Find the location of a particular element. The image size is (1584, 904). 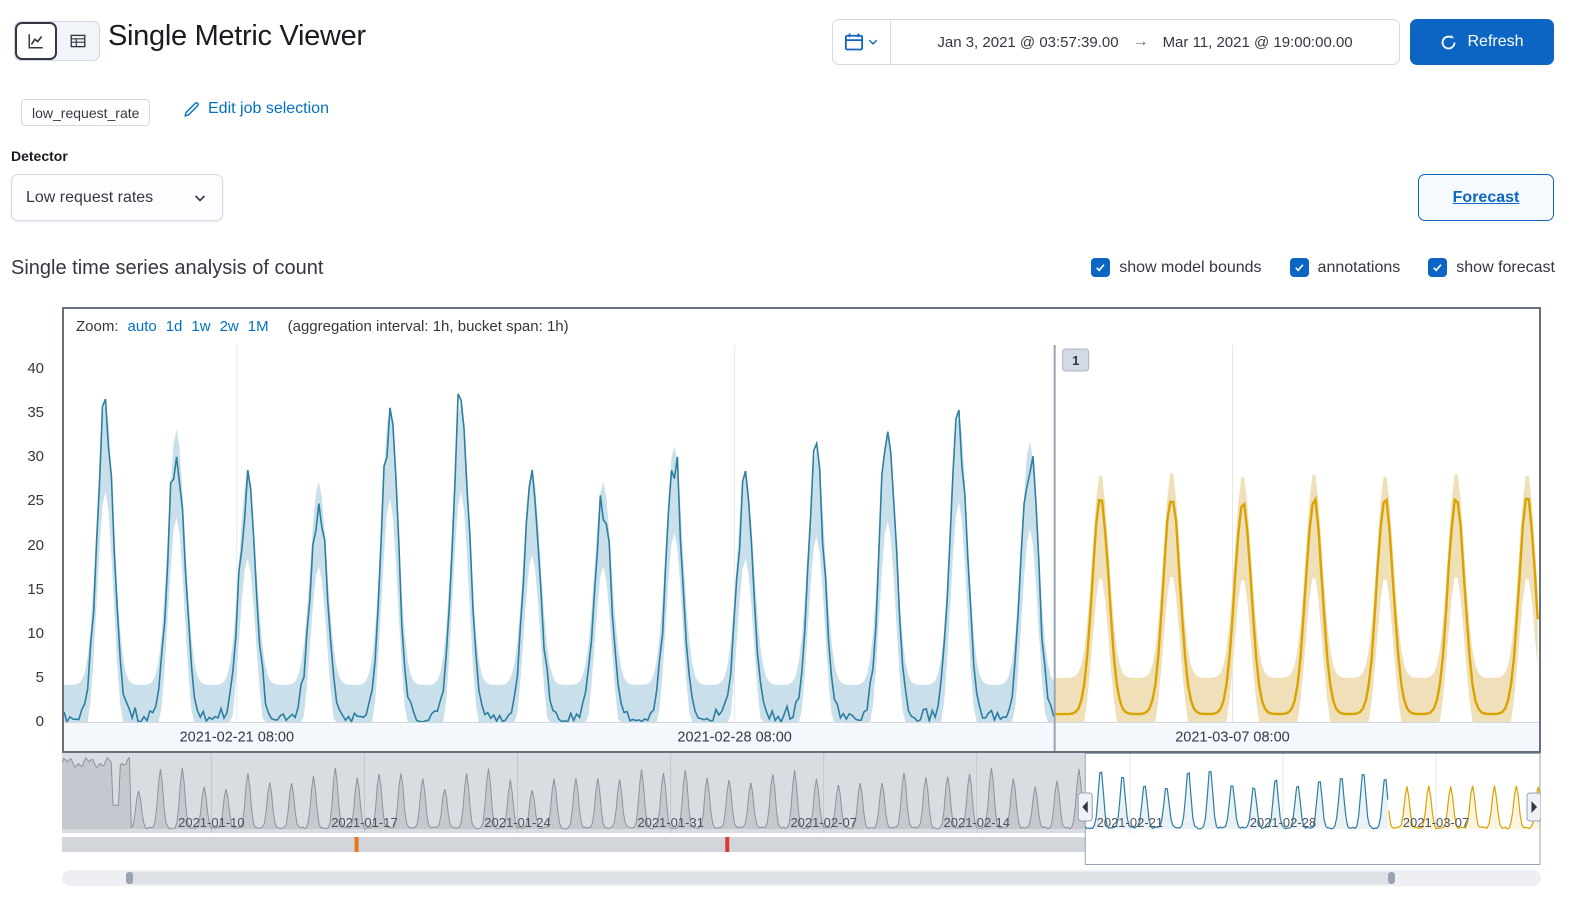

table-icon is located at coordinates (78, 41).